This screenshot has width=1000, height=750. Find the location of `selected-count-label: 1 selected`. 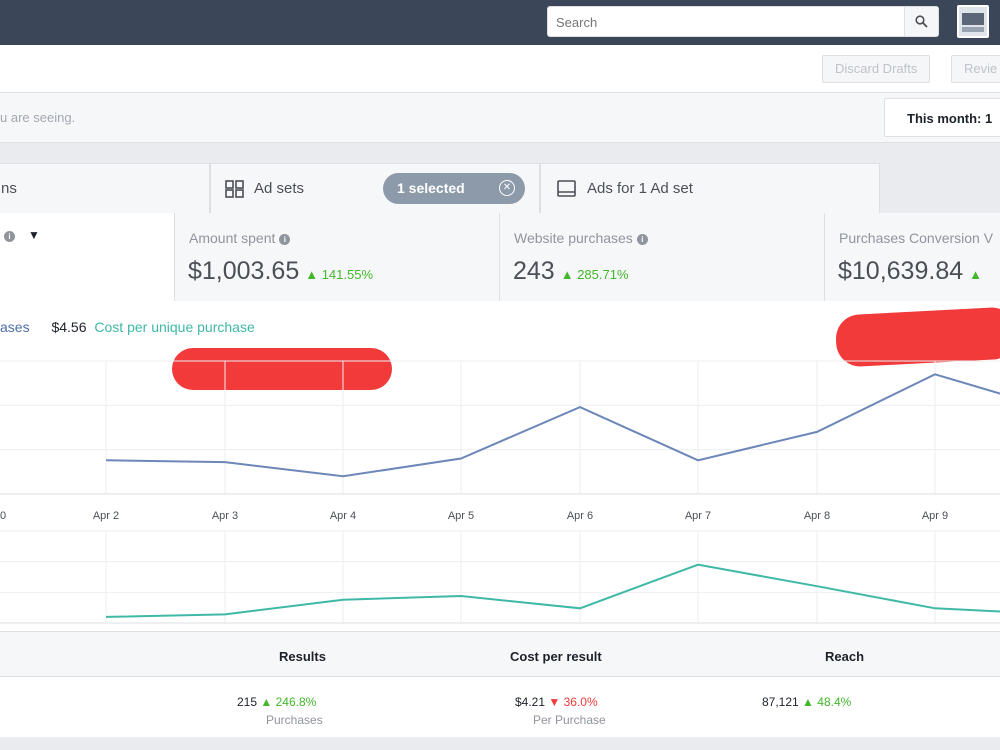

selected-count-label: 1 selected is located at coordinates (431, 188).